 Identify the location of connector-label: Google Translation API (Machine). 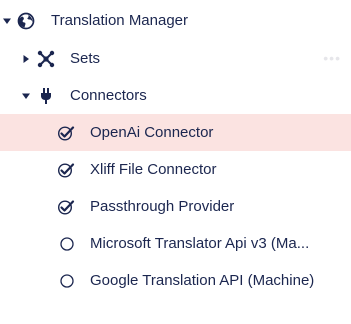
(202, 280).